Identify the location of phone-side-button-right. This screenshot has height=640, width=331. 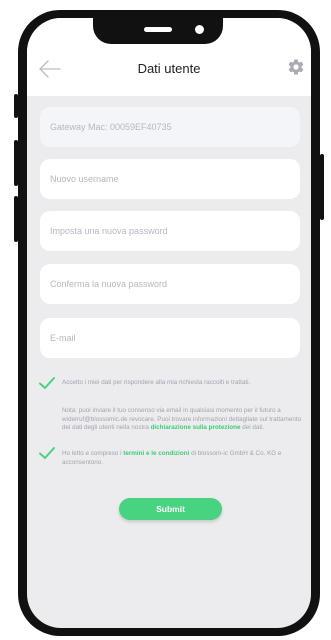
(322, 187).